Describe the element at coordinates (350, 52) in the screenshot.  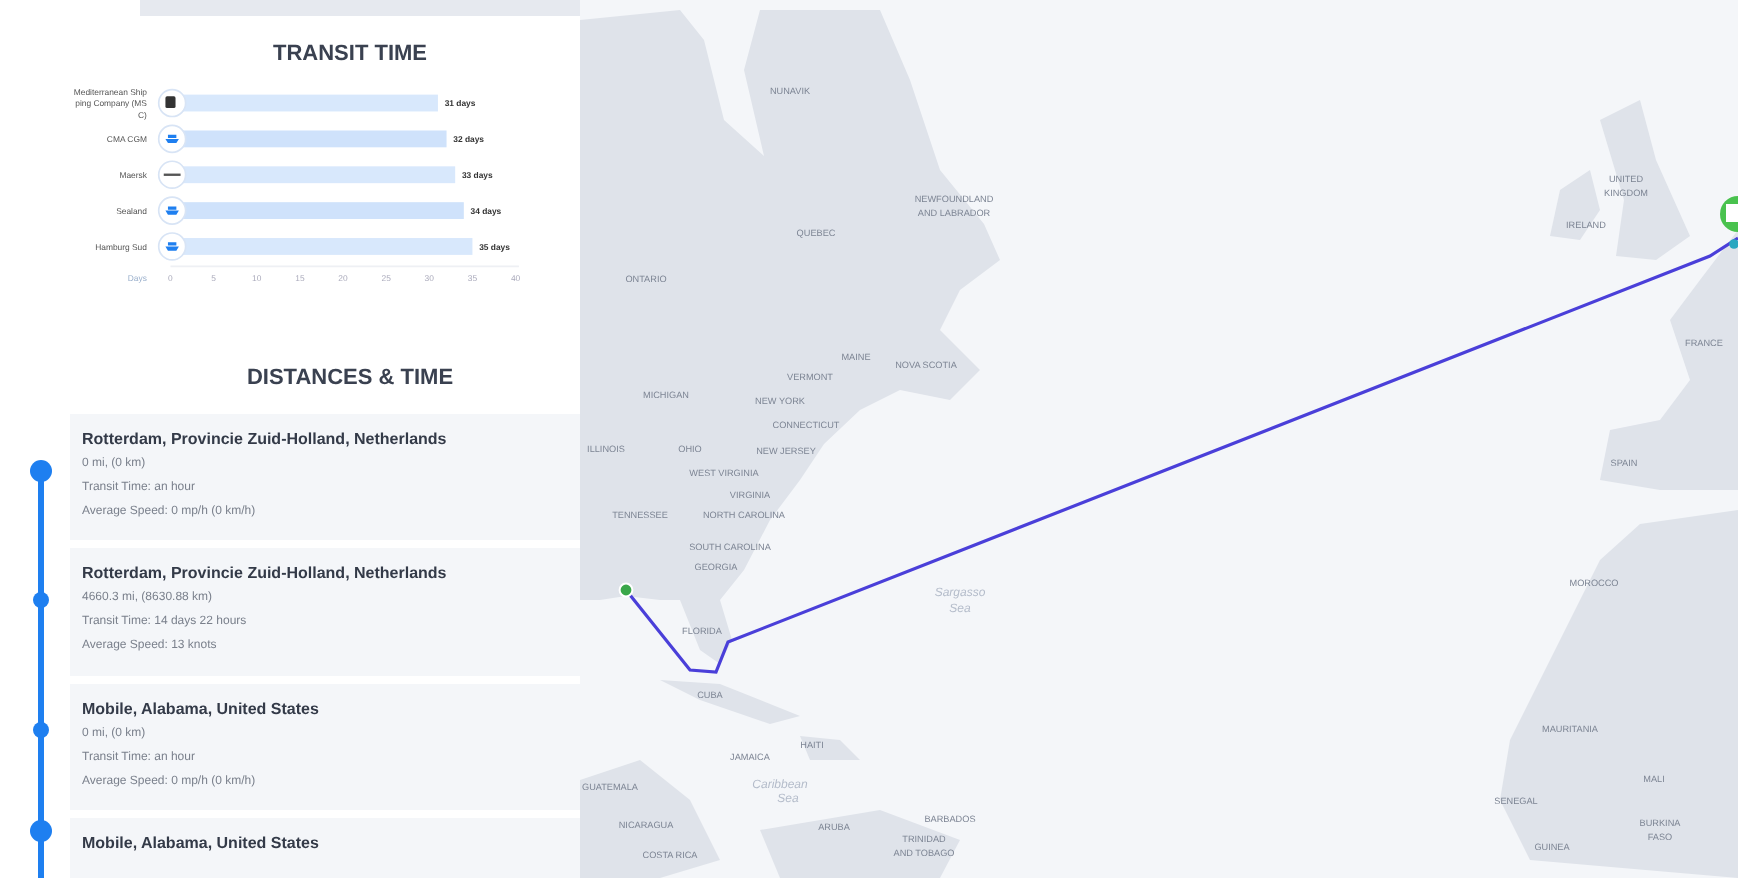
I see `section-title: TRANSIT TIME` at that location.